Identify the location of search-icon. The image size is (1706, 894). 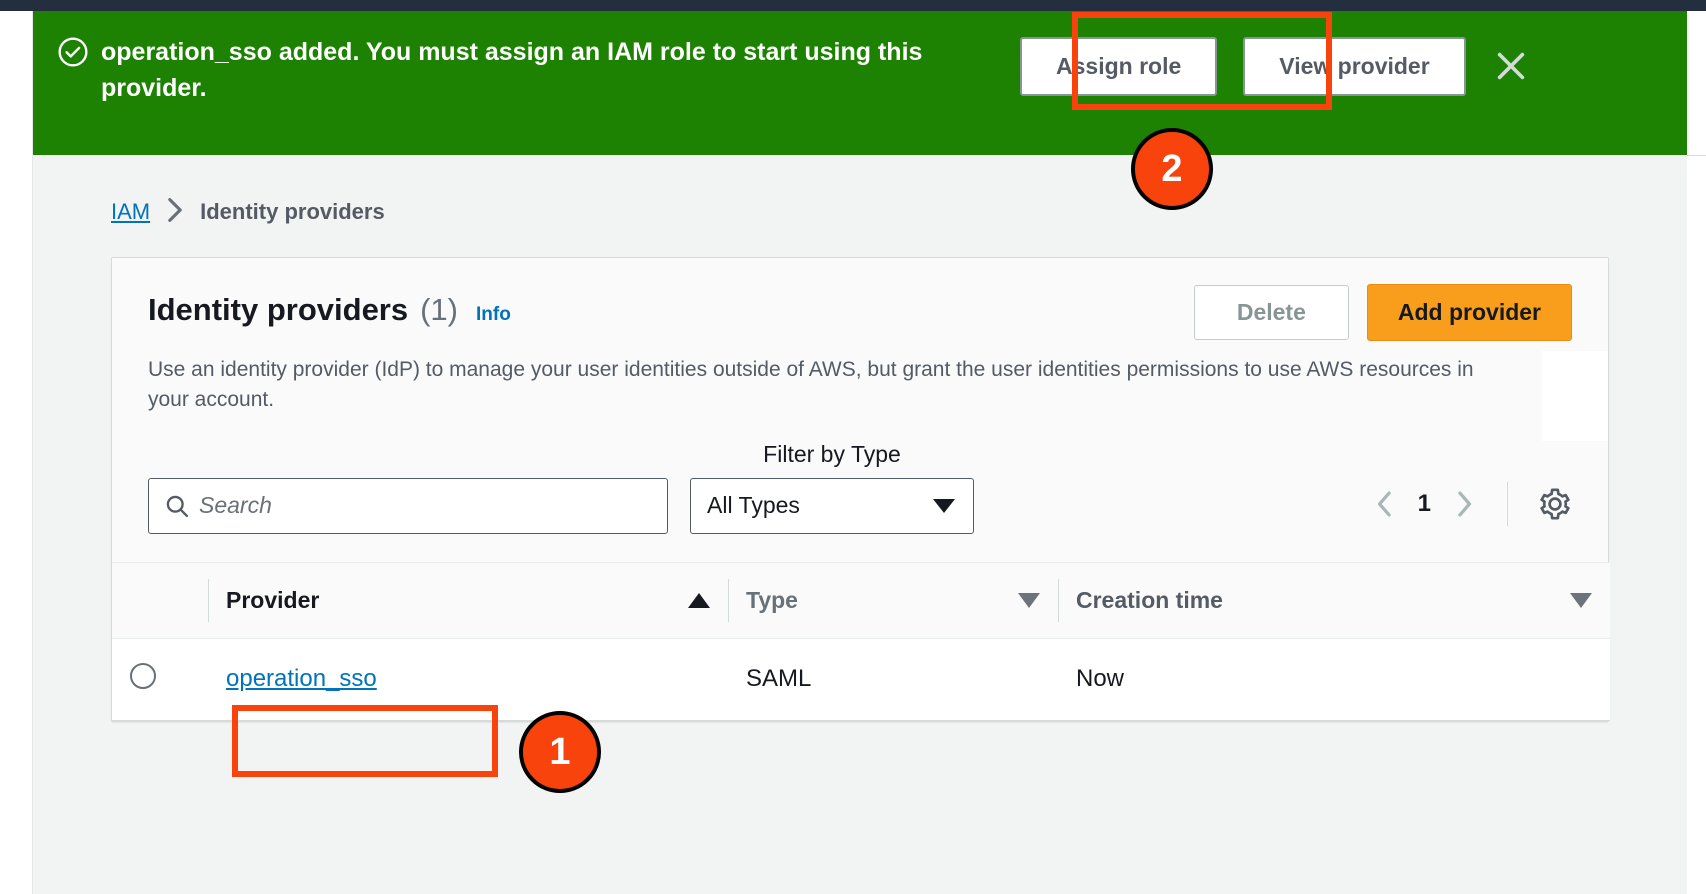
(177, 506).